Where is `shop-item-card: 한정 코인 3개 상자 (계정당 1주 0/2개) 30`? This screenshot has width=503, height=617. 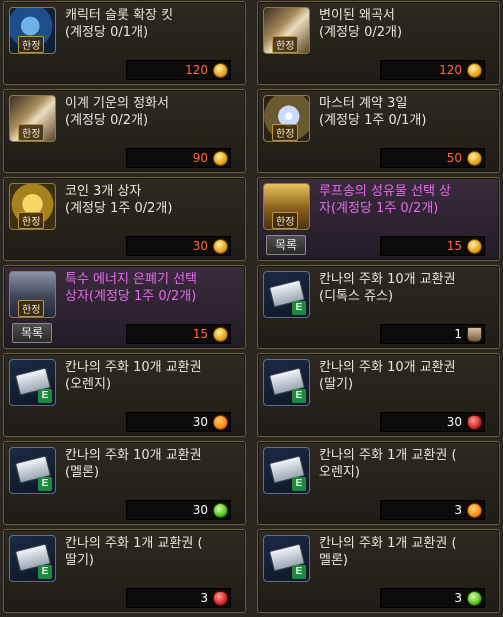
shop-item-card: 한정 코인 3개 상자 (계정당 1주 0/2개) 30 is located at coordinates (124, 219).